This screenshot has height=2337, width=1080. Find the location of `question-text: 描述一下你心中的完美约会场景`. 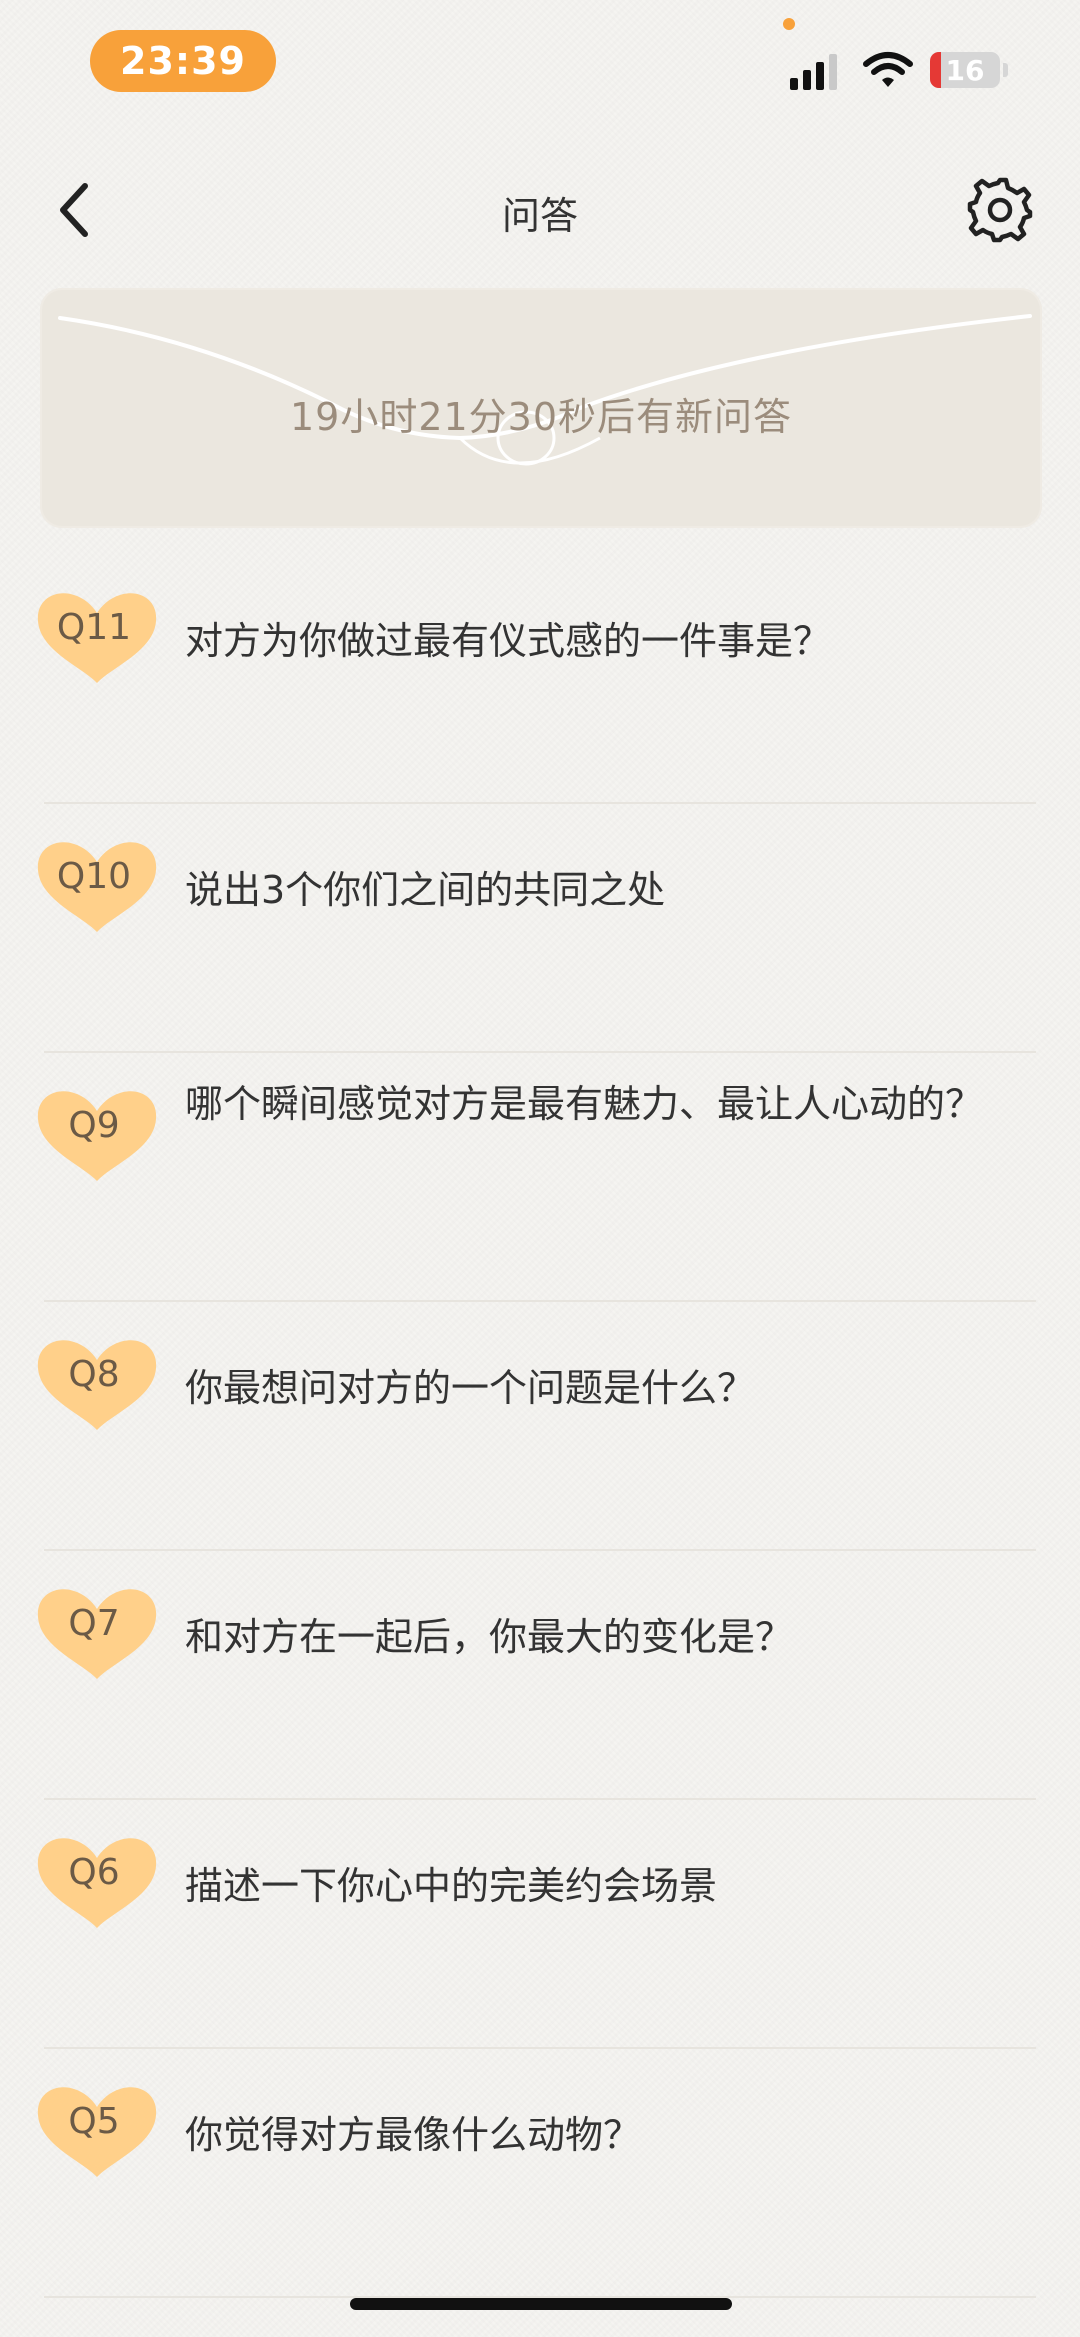

question-text: 描述一下你心中的完美约会场景 is located at coordinates (451, 1886).